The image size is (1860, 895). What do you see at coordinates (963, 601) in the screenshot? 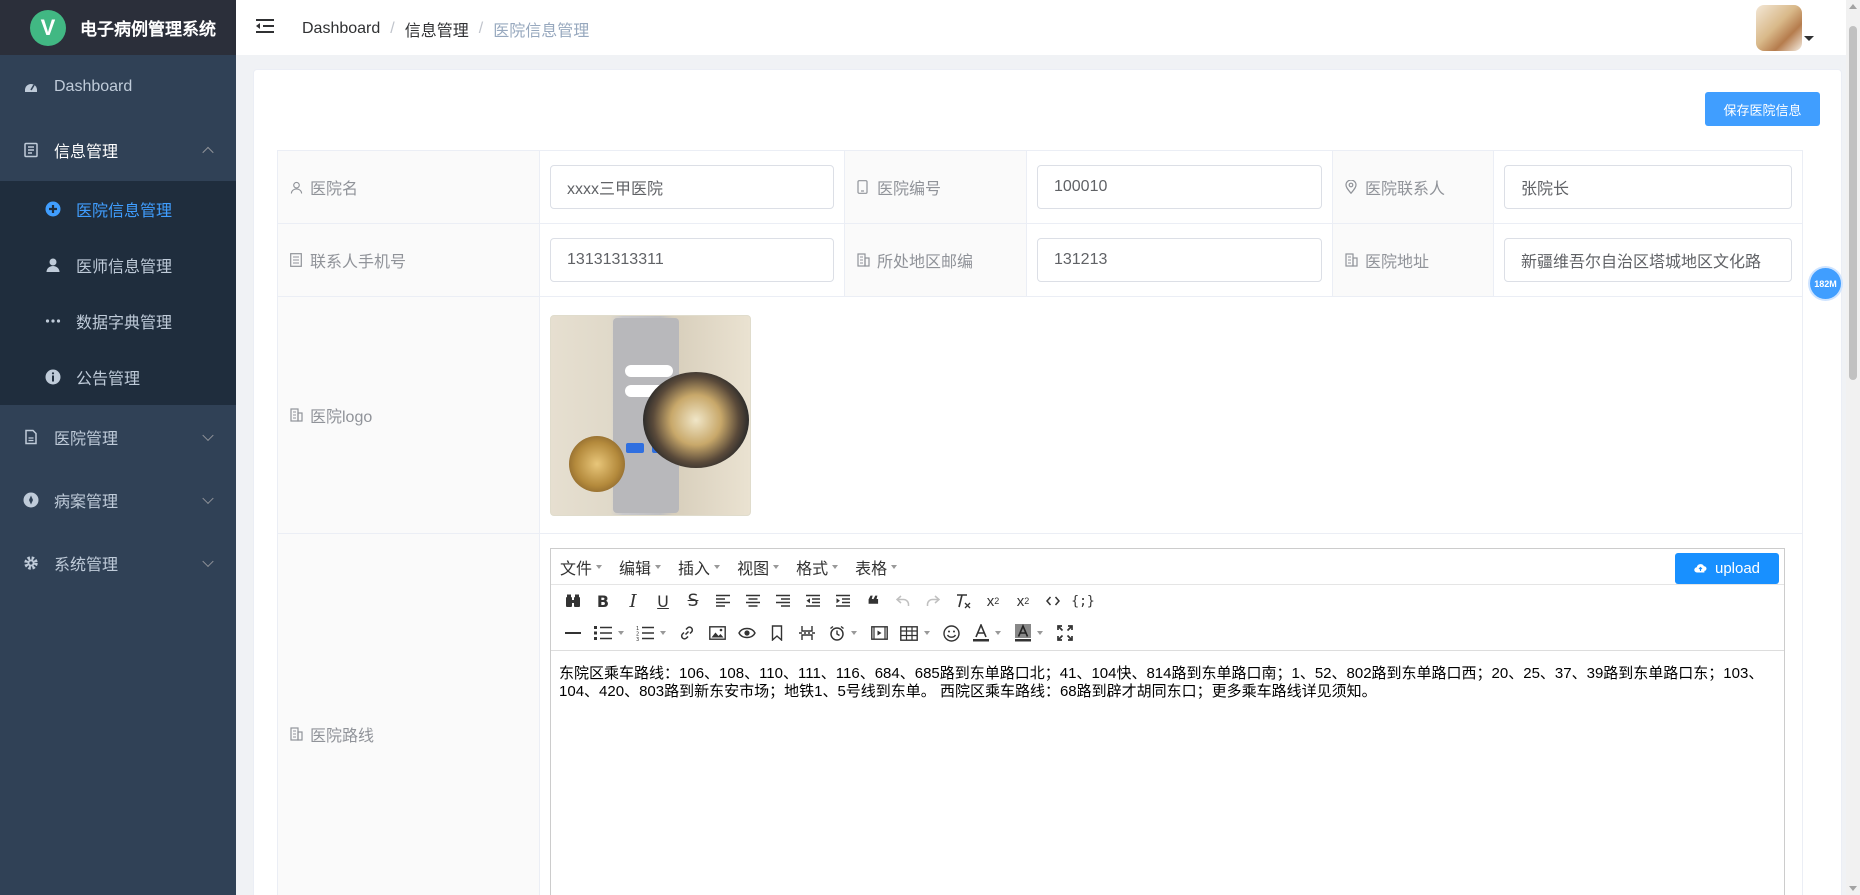
I see `clear-format-icon` at bounding box center [963, 601].